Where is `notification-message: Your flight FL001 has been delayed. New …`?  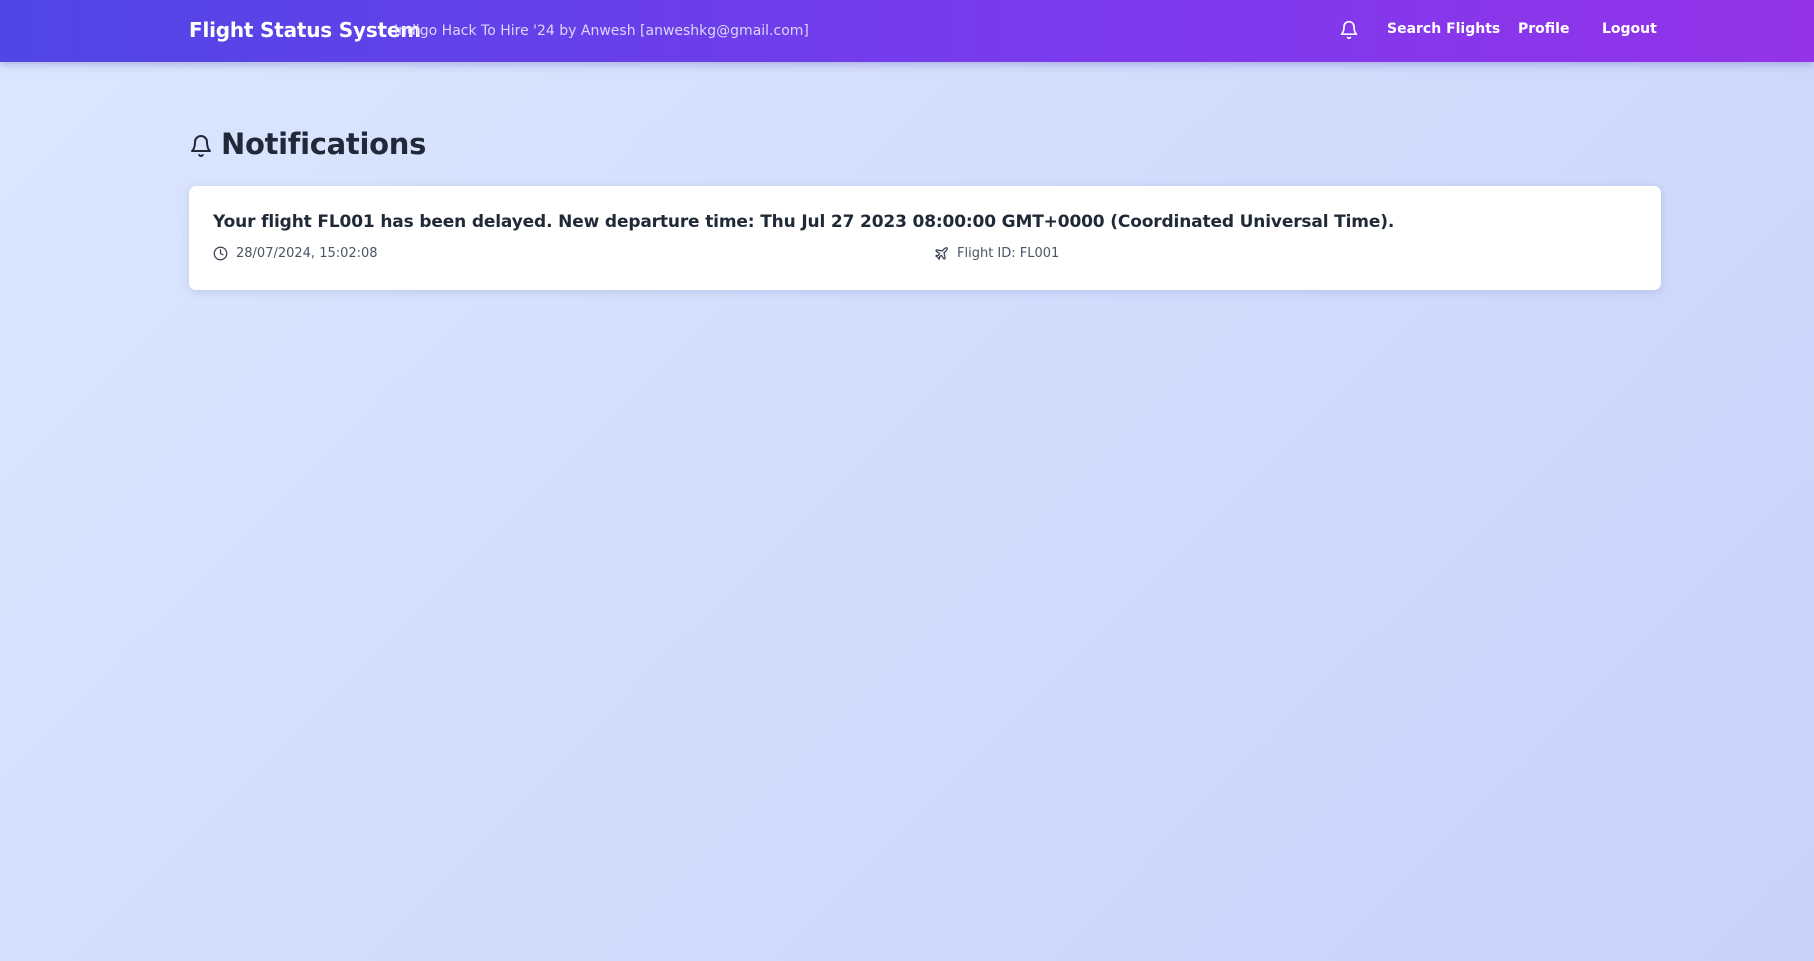 notification-message: Your flight FL001 has been delayed. New … is located at coordinates (804, 222).